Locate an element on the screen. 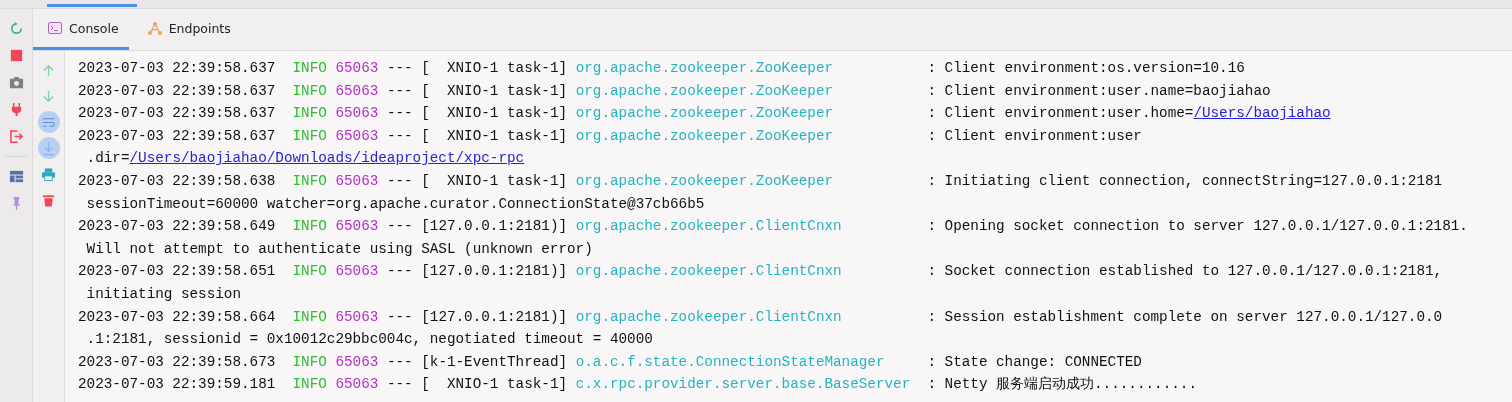  log-message: : Session establishment complete on server 127.0.0.1/127.0.0 is located at coordinates (1185, 317).